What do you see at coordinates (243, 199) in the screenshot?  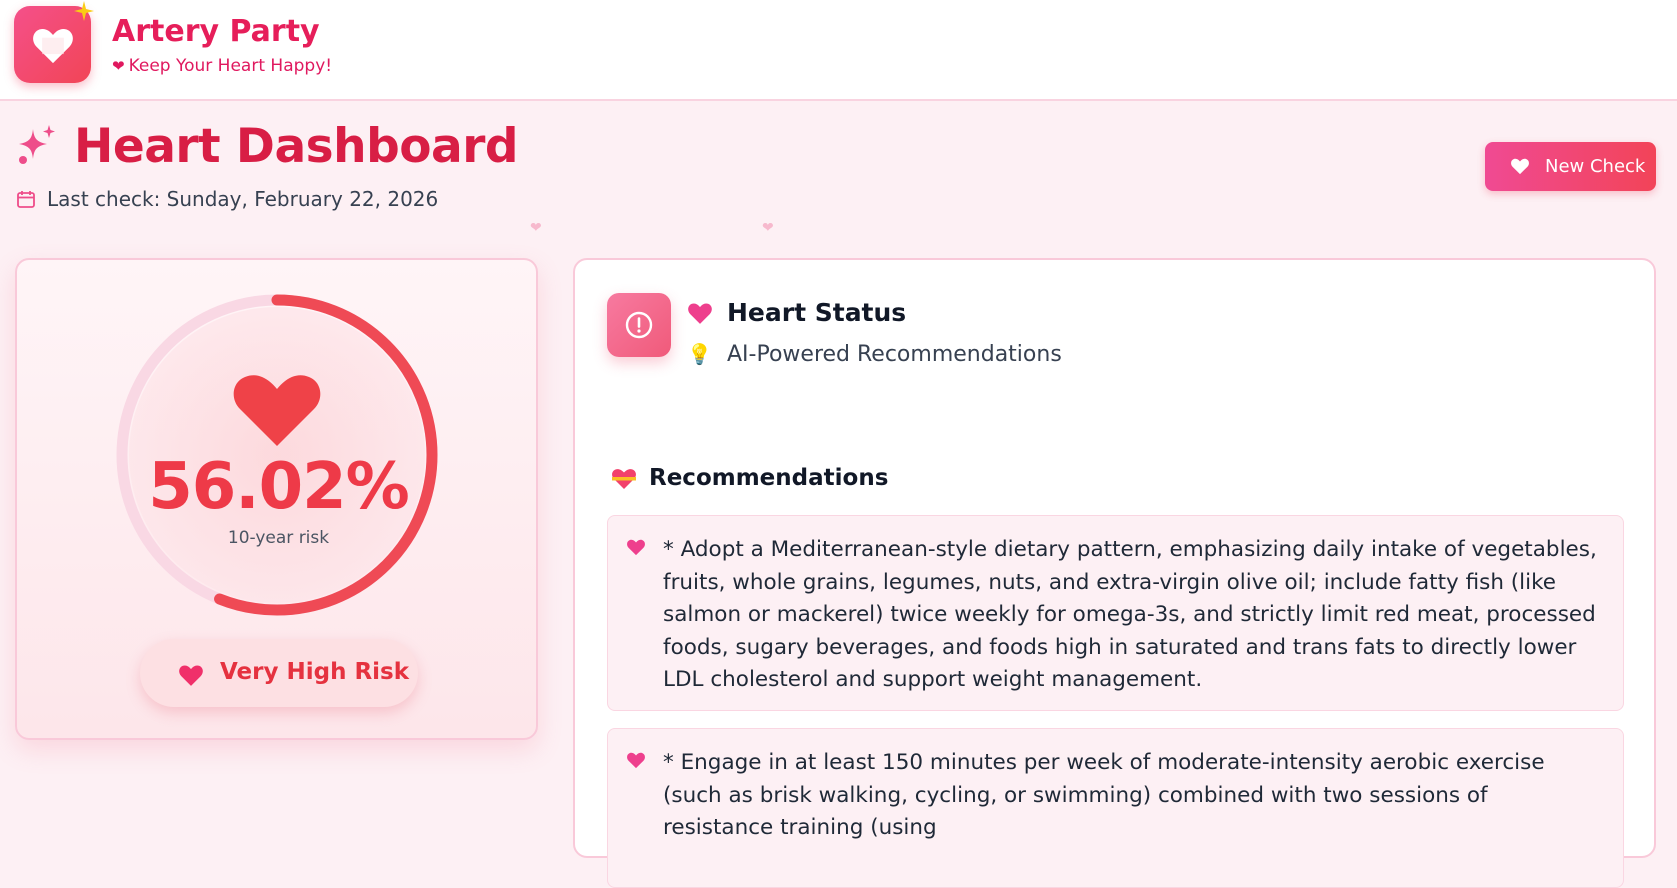 I see `last-check-text: Last check: Sunday, February 22, 2026` at bounding box center [243, 199].